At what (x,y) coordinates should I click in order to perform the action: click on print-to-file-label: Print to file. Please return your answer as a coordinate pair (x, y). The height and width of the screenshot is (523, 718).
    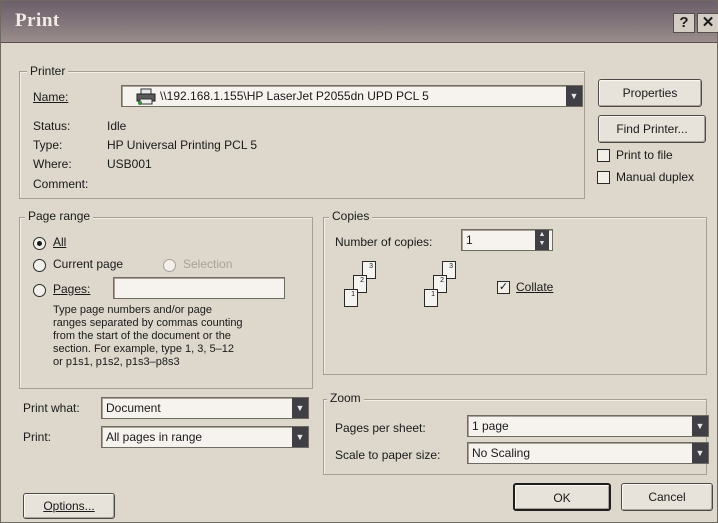
    Looking at the image, I should click on (644, 155).